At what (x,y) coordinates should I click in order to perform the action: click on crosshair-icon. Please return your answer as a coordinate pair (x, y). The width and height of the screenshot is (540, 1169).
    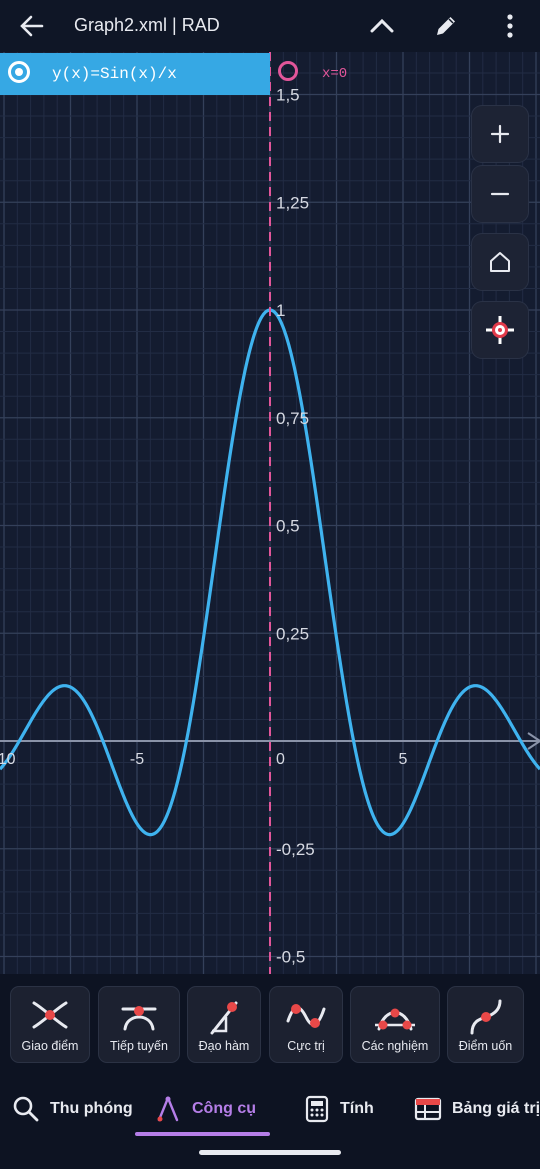
    Looking at the image, I should click on (500, 330).